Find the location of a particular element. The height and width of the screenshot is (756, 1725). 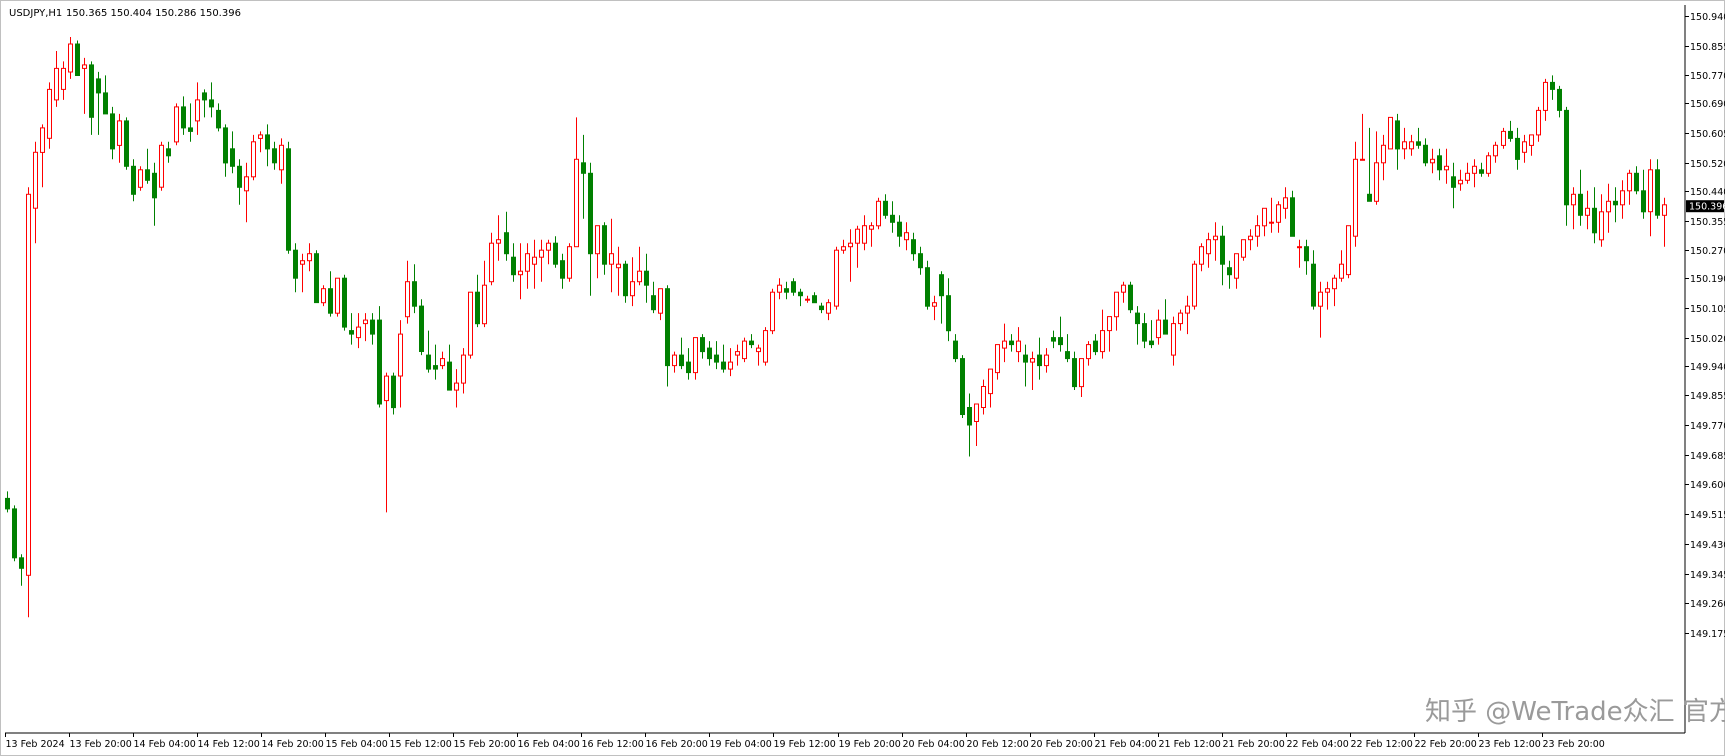

time-tick-label: 15 Feb 20:00 is located at coordinates (485, 744).